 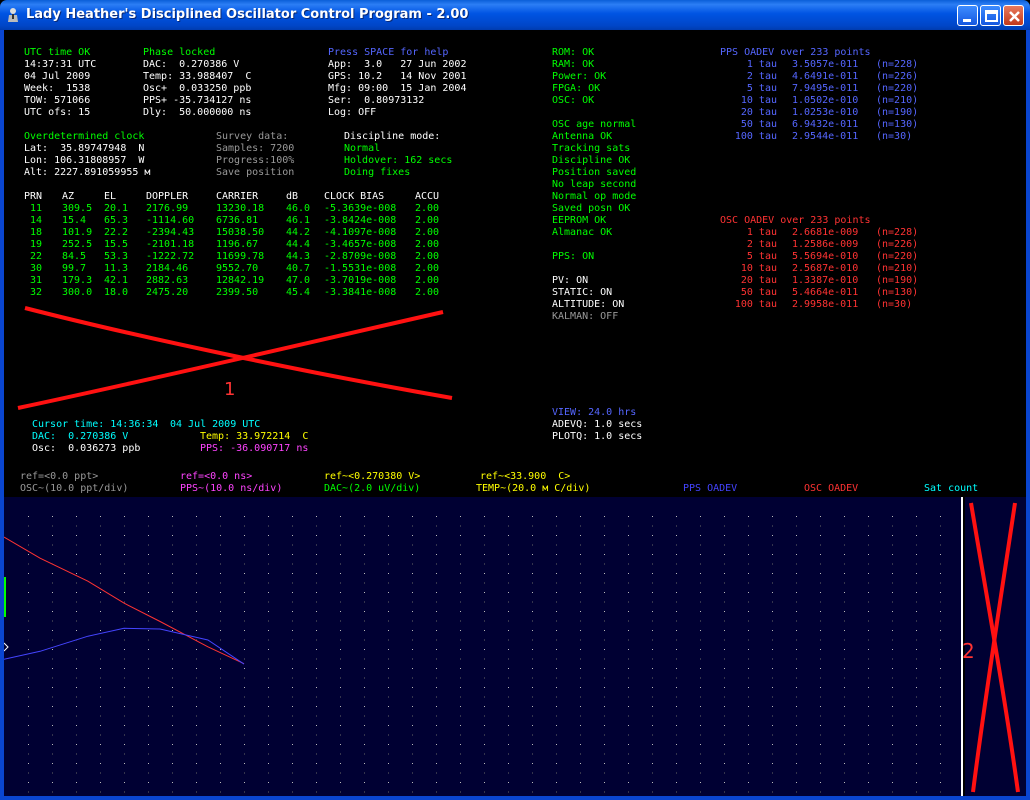 I want to click on osc-adev-row-count: (n=30), so click(x=894, y=304).